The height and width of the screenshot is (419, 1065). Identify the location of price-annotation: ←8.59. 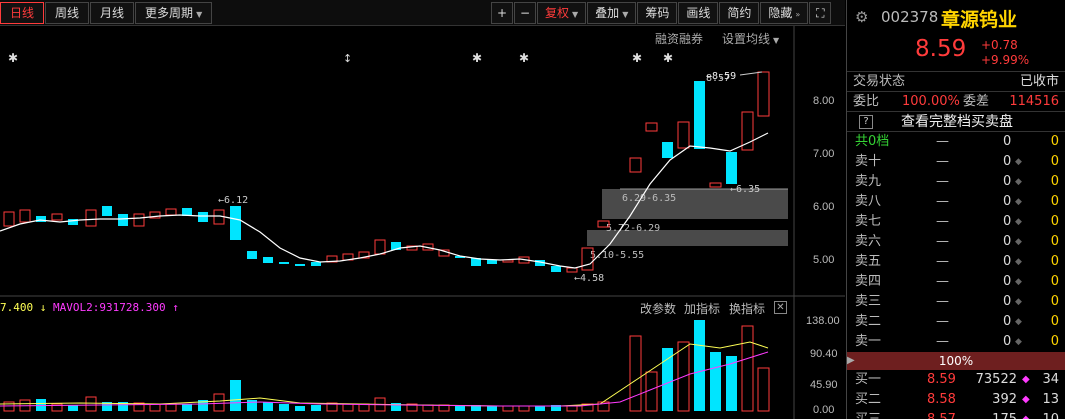
(721, 76).